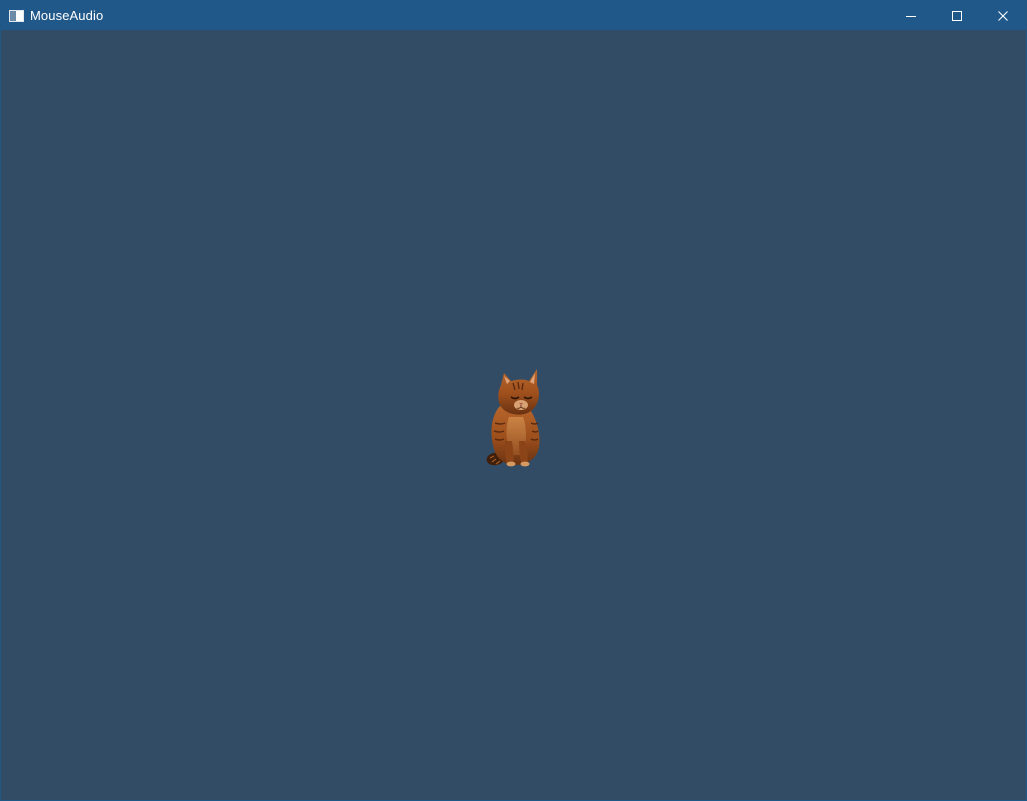  I want to click on title-bar: MouseAudio, so click(513, 15).